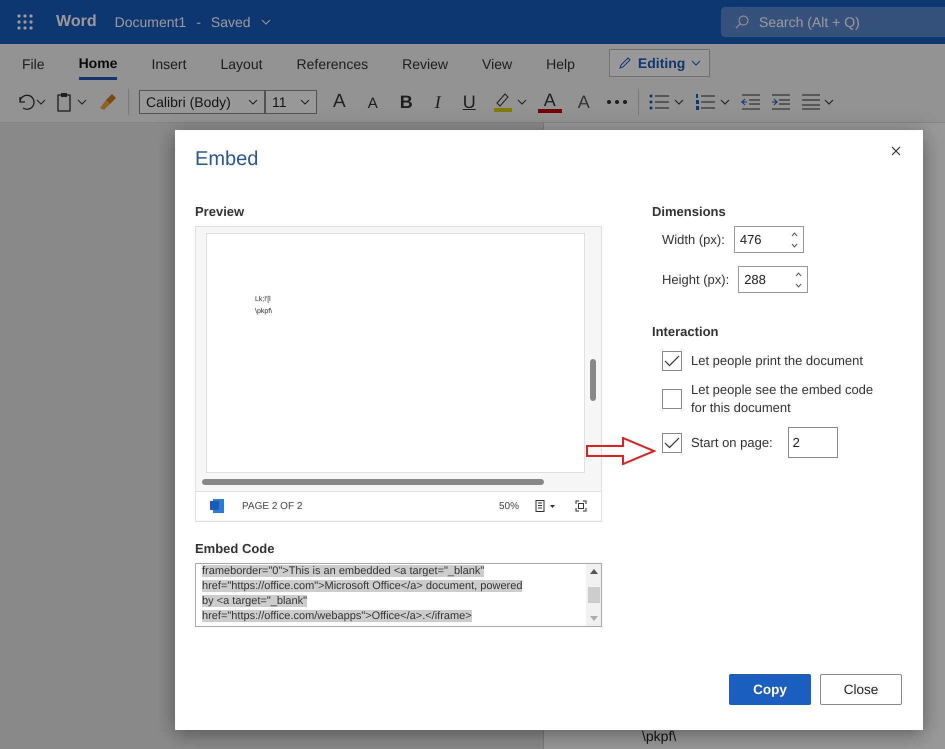 This screenshot has height=749, width=945. I want to click on copy-button: Copy, so click(770, 689).